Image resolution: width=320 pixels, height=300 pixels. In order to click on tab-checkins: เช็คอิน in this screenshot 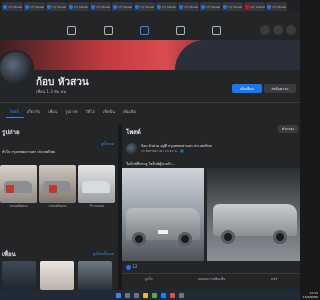, I will do `click(110, 110)`.